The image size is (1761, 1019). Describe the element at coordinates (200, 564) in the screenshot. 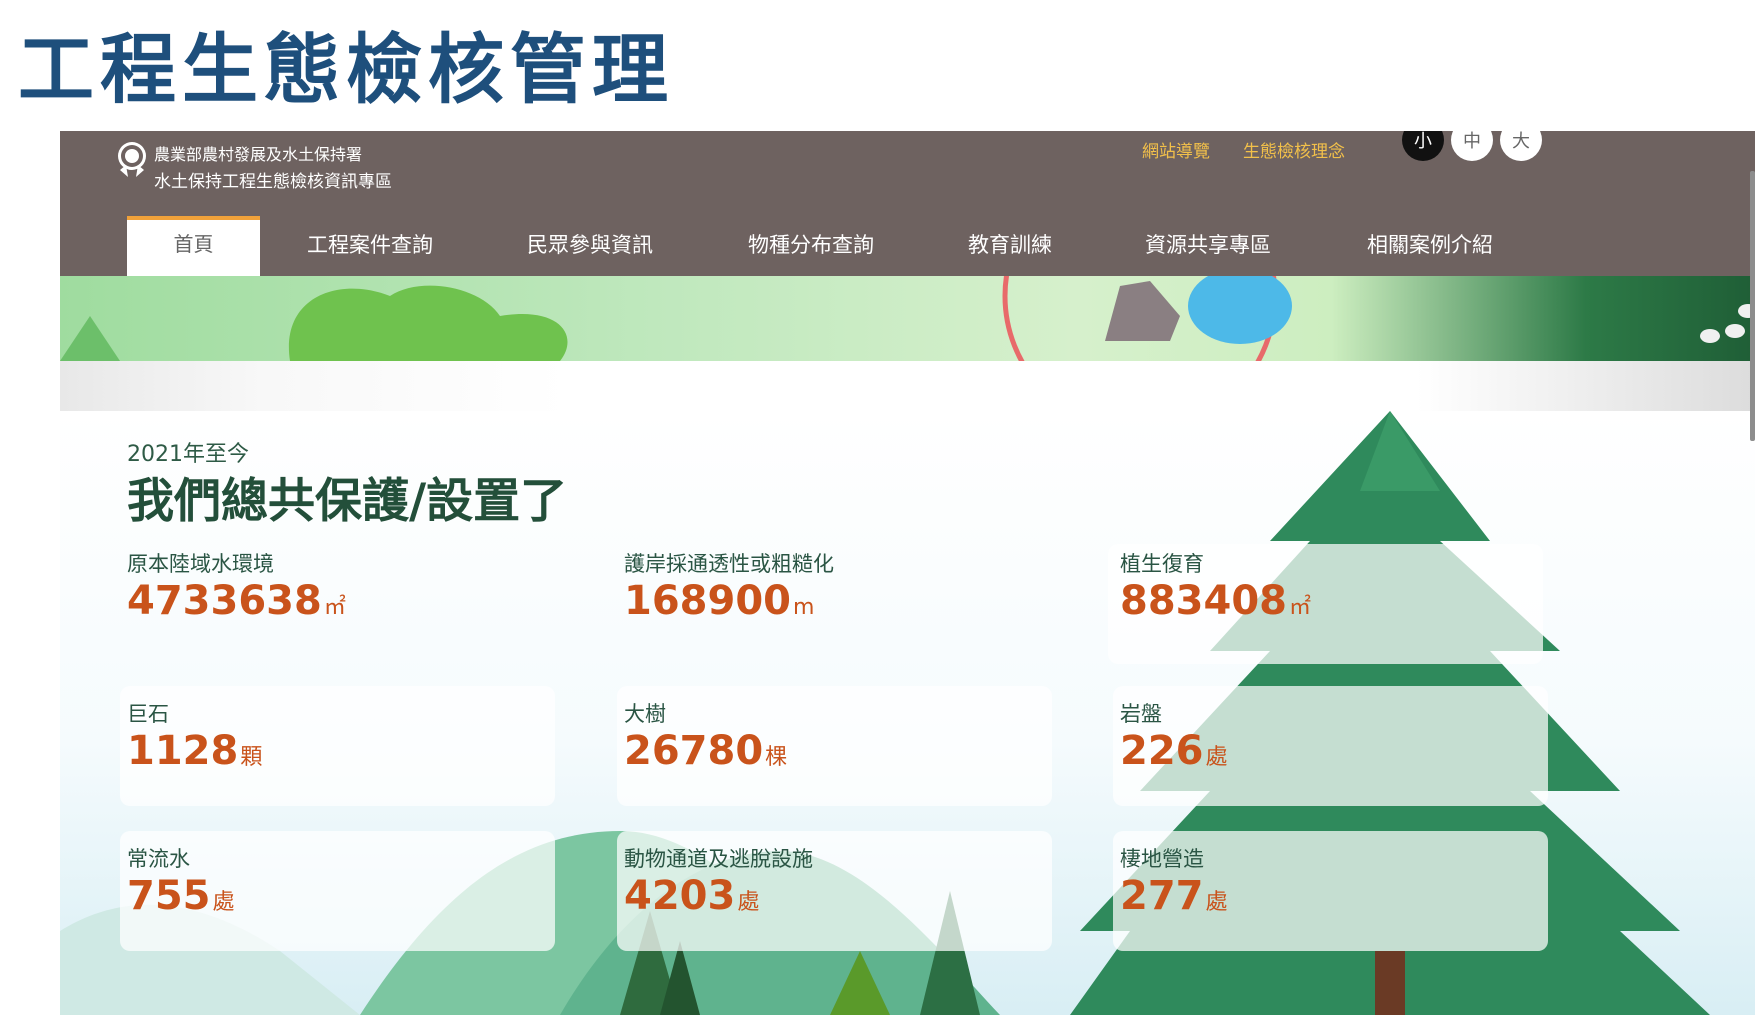

I see `stat-label: 原本陸域水環境` at that location.